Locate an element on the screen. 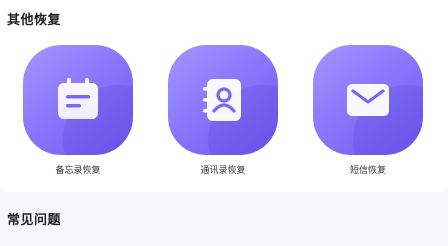 This screenshot has width=448, height=246. memo-recovery-label: 备忘录恢复 is located at coordinates (78, 171).